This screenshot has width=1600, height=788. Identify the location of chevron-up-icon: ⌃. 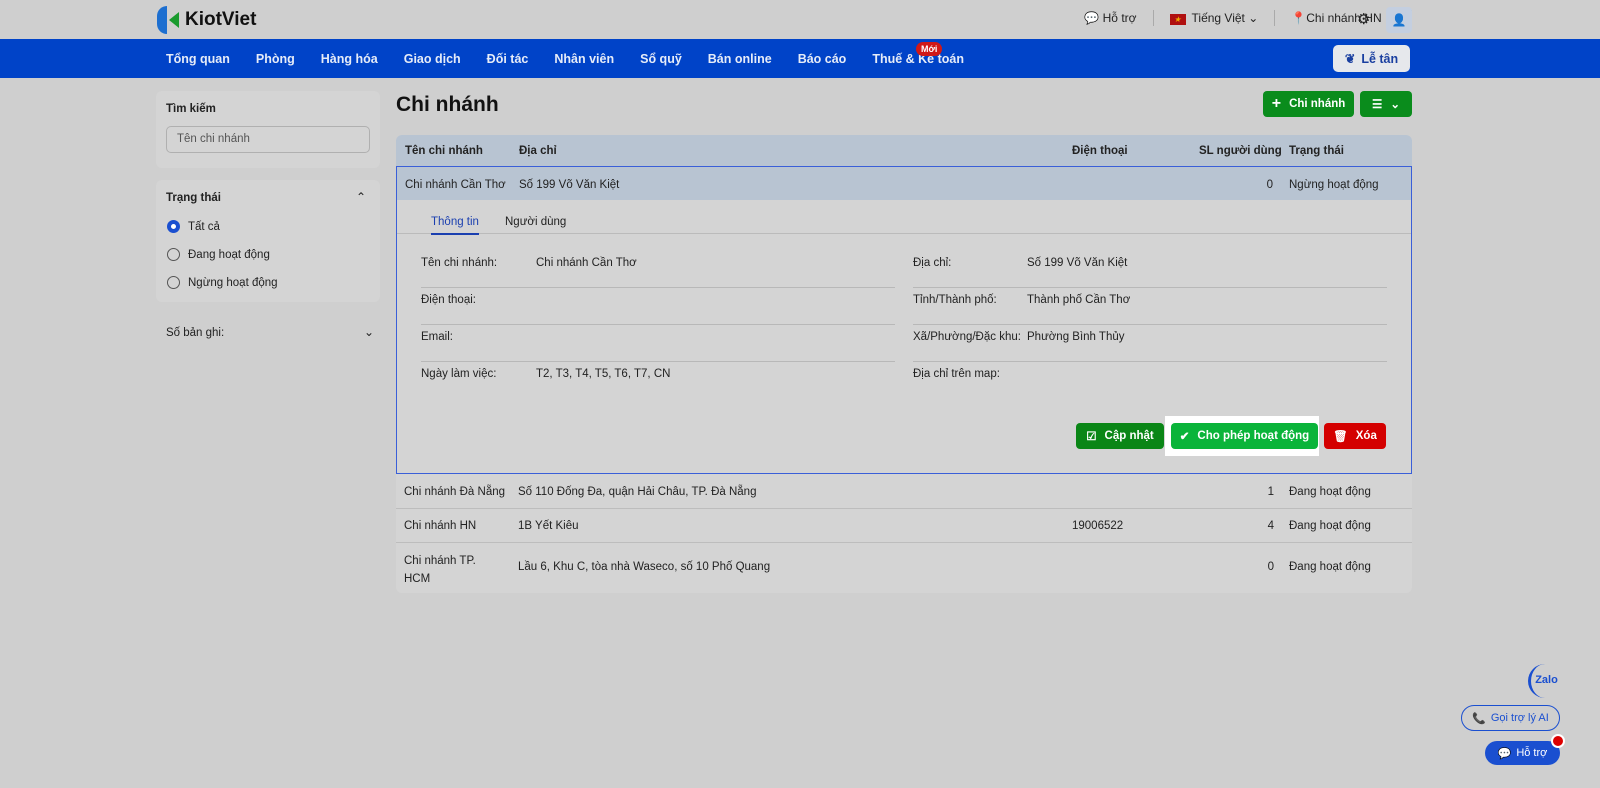
(361, 197).